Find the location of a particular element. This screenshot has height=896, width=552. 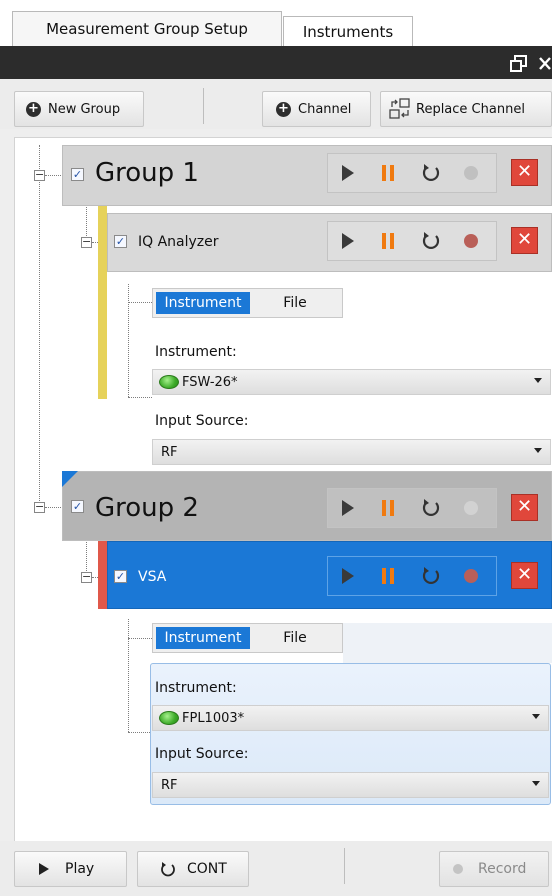

selected-panel-bg is located at coordinates (447, 643).